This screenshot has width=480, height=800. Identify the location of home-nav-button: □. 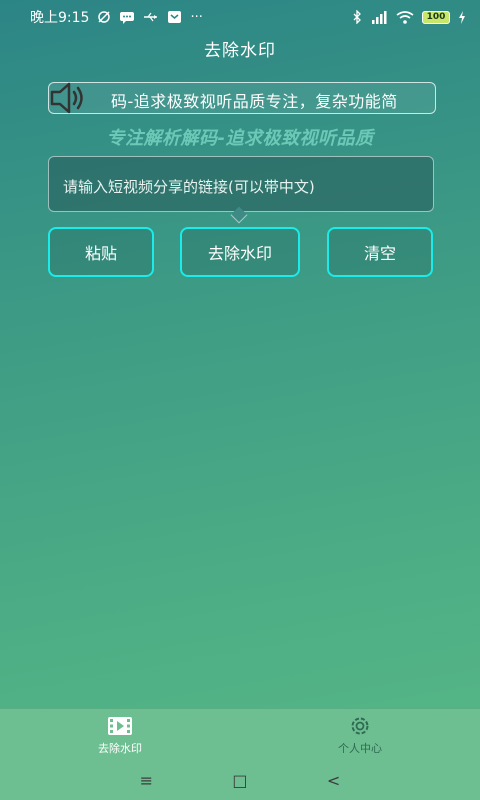
(239, 780).